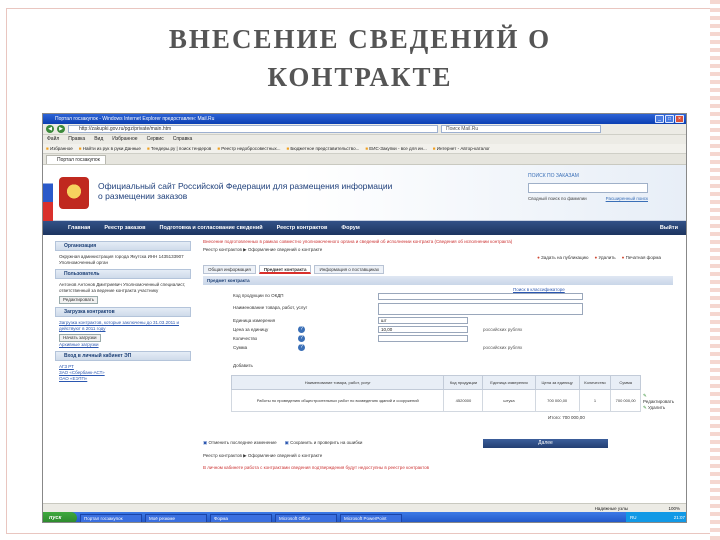 This screenshot has width=720, height=540. I want to click on table-cell: штука, so click(509, 400).